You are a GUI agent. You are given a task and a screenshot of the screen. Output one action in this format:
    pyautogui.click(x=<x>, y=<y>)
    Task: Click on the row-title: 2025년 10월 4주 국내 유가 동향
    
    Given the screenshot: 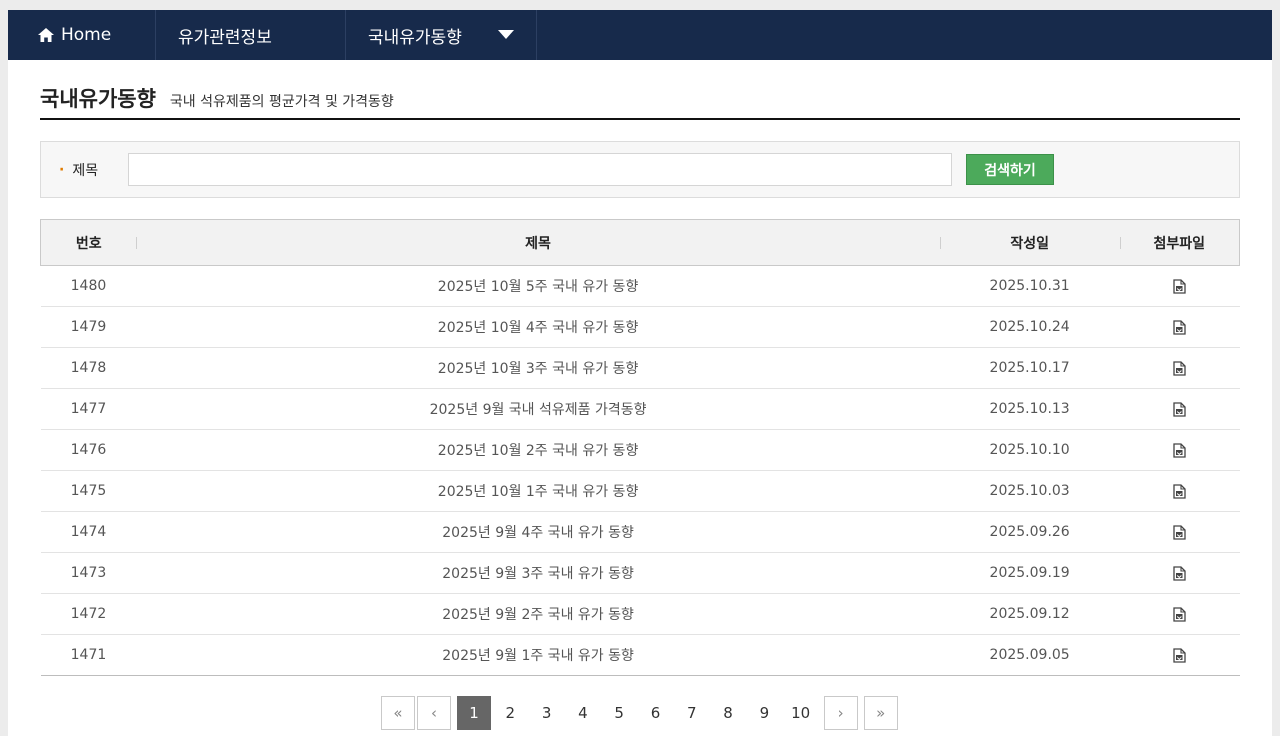 What is the action you would take?
    pyautogui.click(x=538, y=327)
    